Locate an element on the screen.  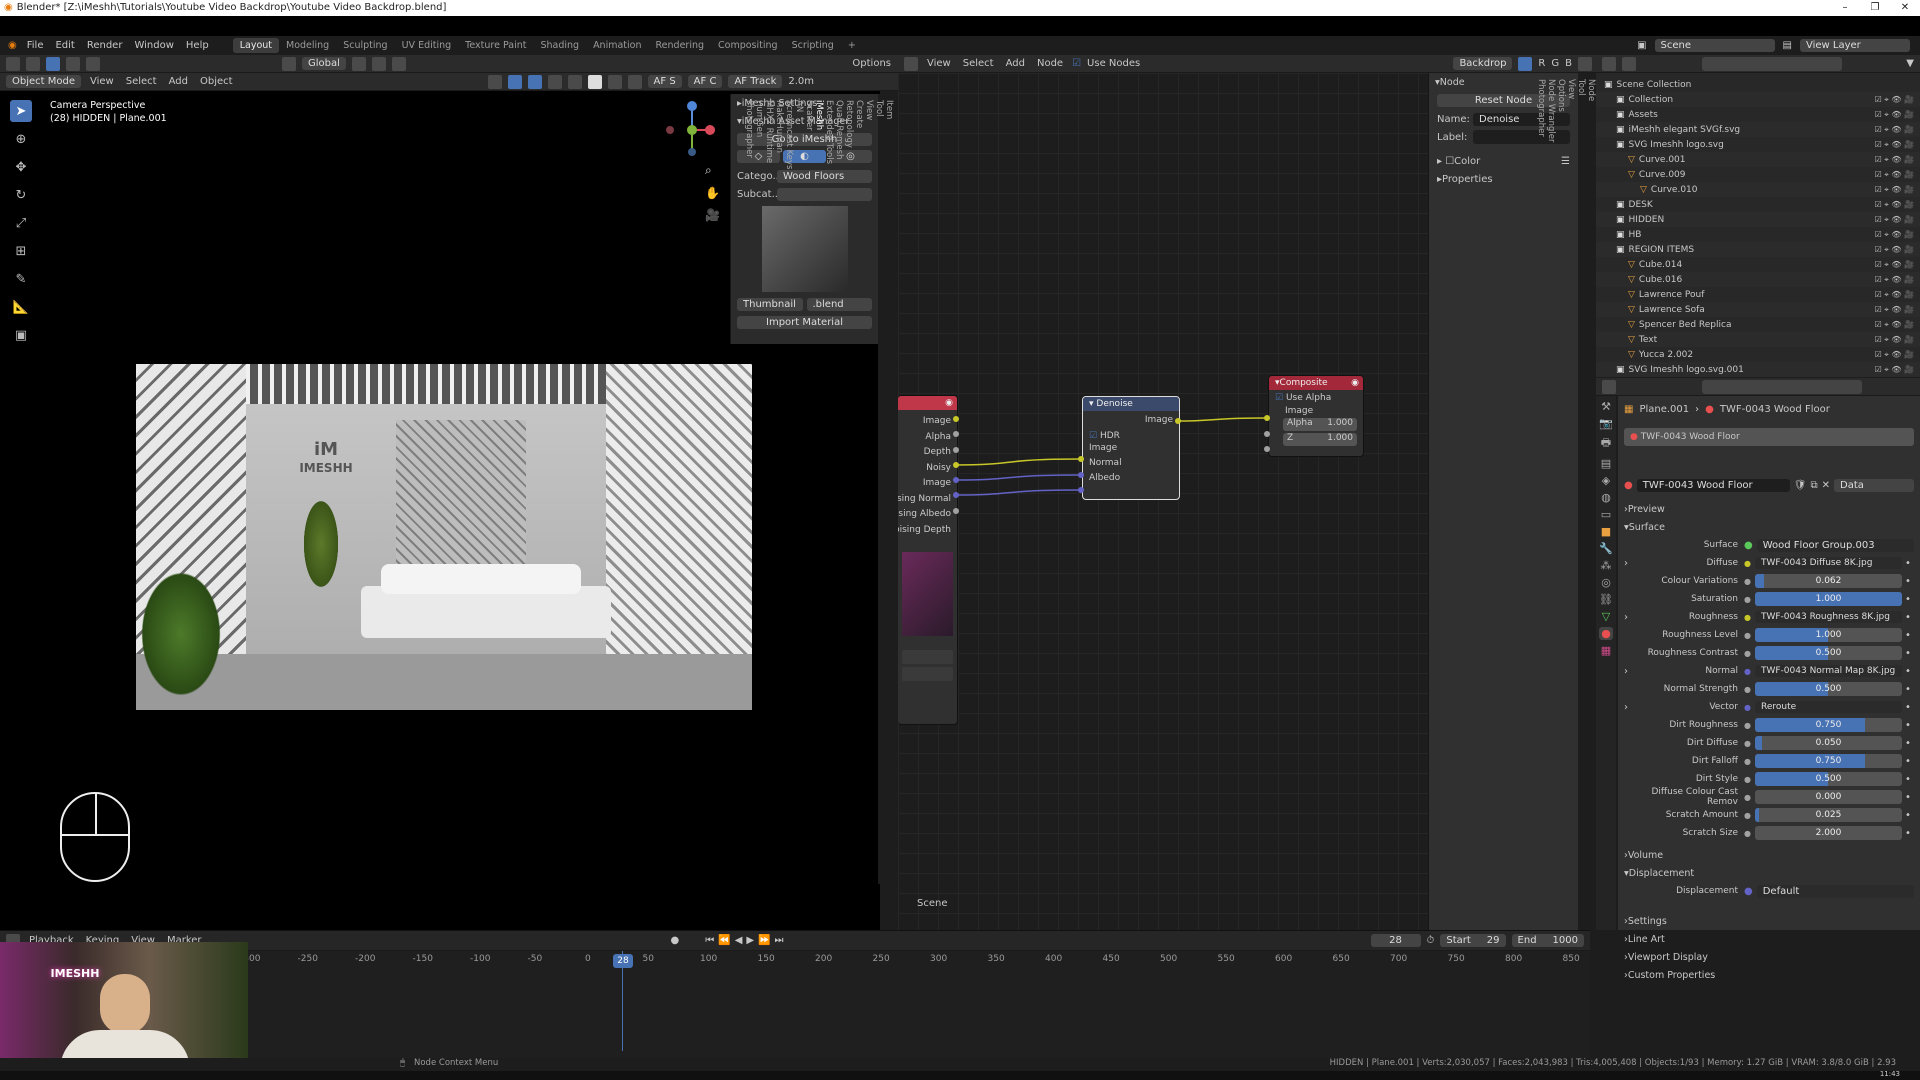
transform-tool-icon: ⊞ is located at coordinates (21, 251).